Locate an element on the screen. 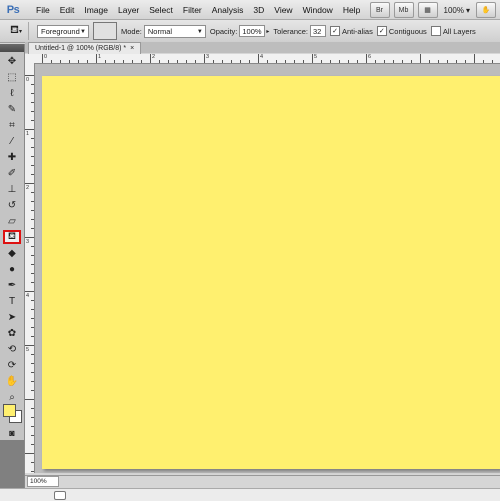 This screenshot has height=501, width=500. menu-edit: Edit is located at coordinates (67, 10).